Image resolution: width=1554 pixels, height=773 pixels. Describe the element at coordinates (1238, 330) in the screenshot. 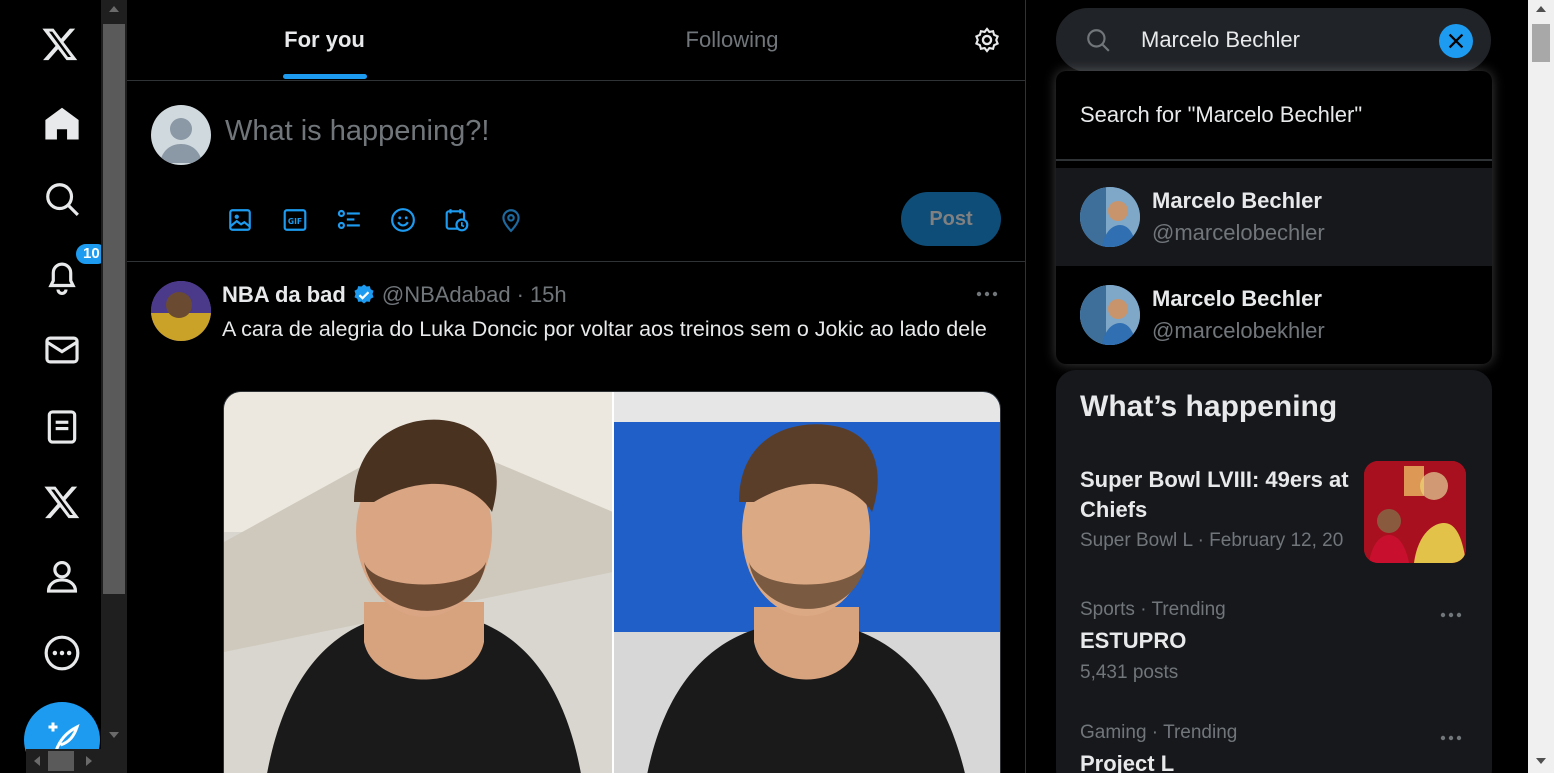

I see `search-result-handle: @marcelobekhler` at that location.